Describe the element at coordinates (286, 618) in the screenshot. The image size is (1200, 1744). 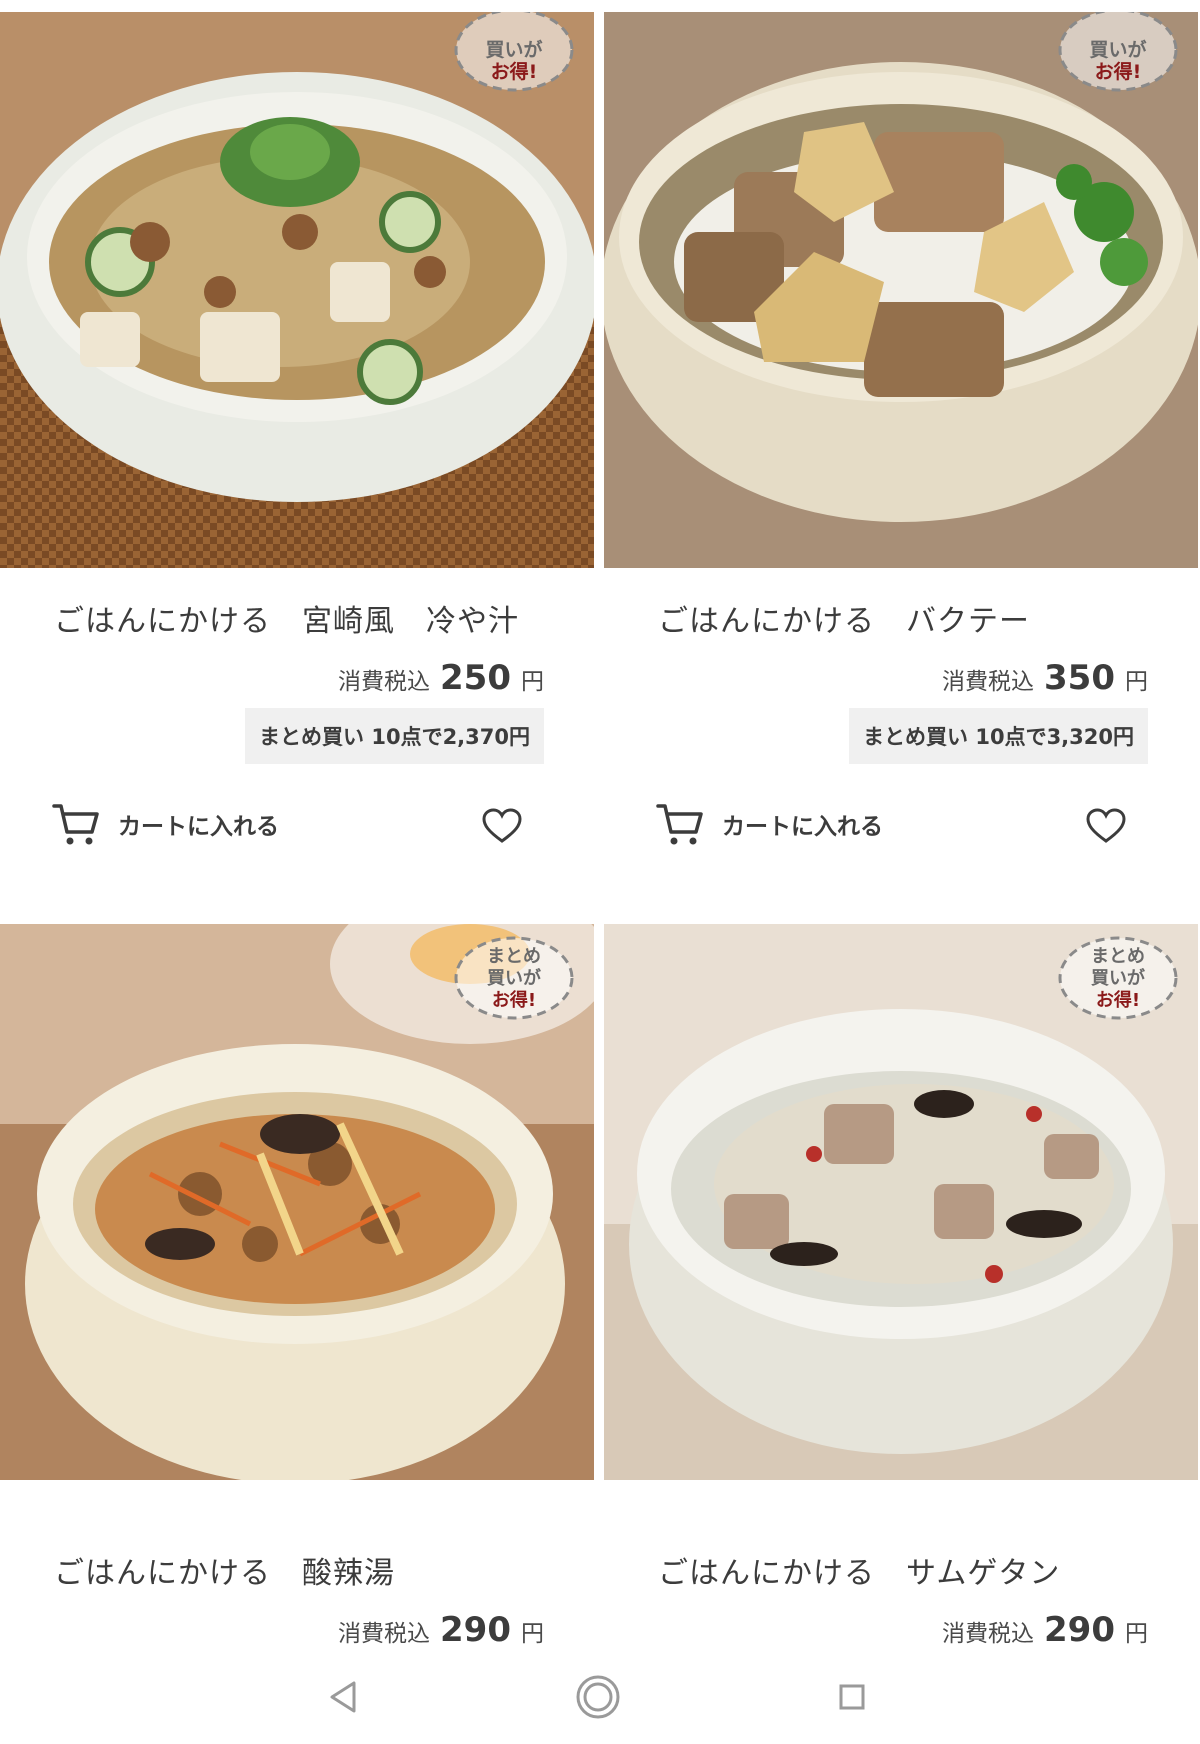
I see `product-title: ごはんにかける 宮崎風 冷や汁` at that location.